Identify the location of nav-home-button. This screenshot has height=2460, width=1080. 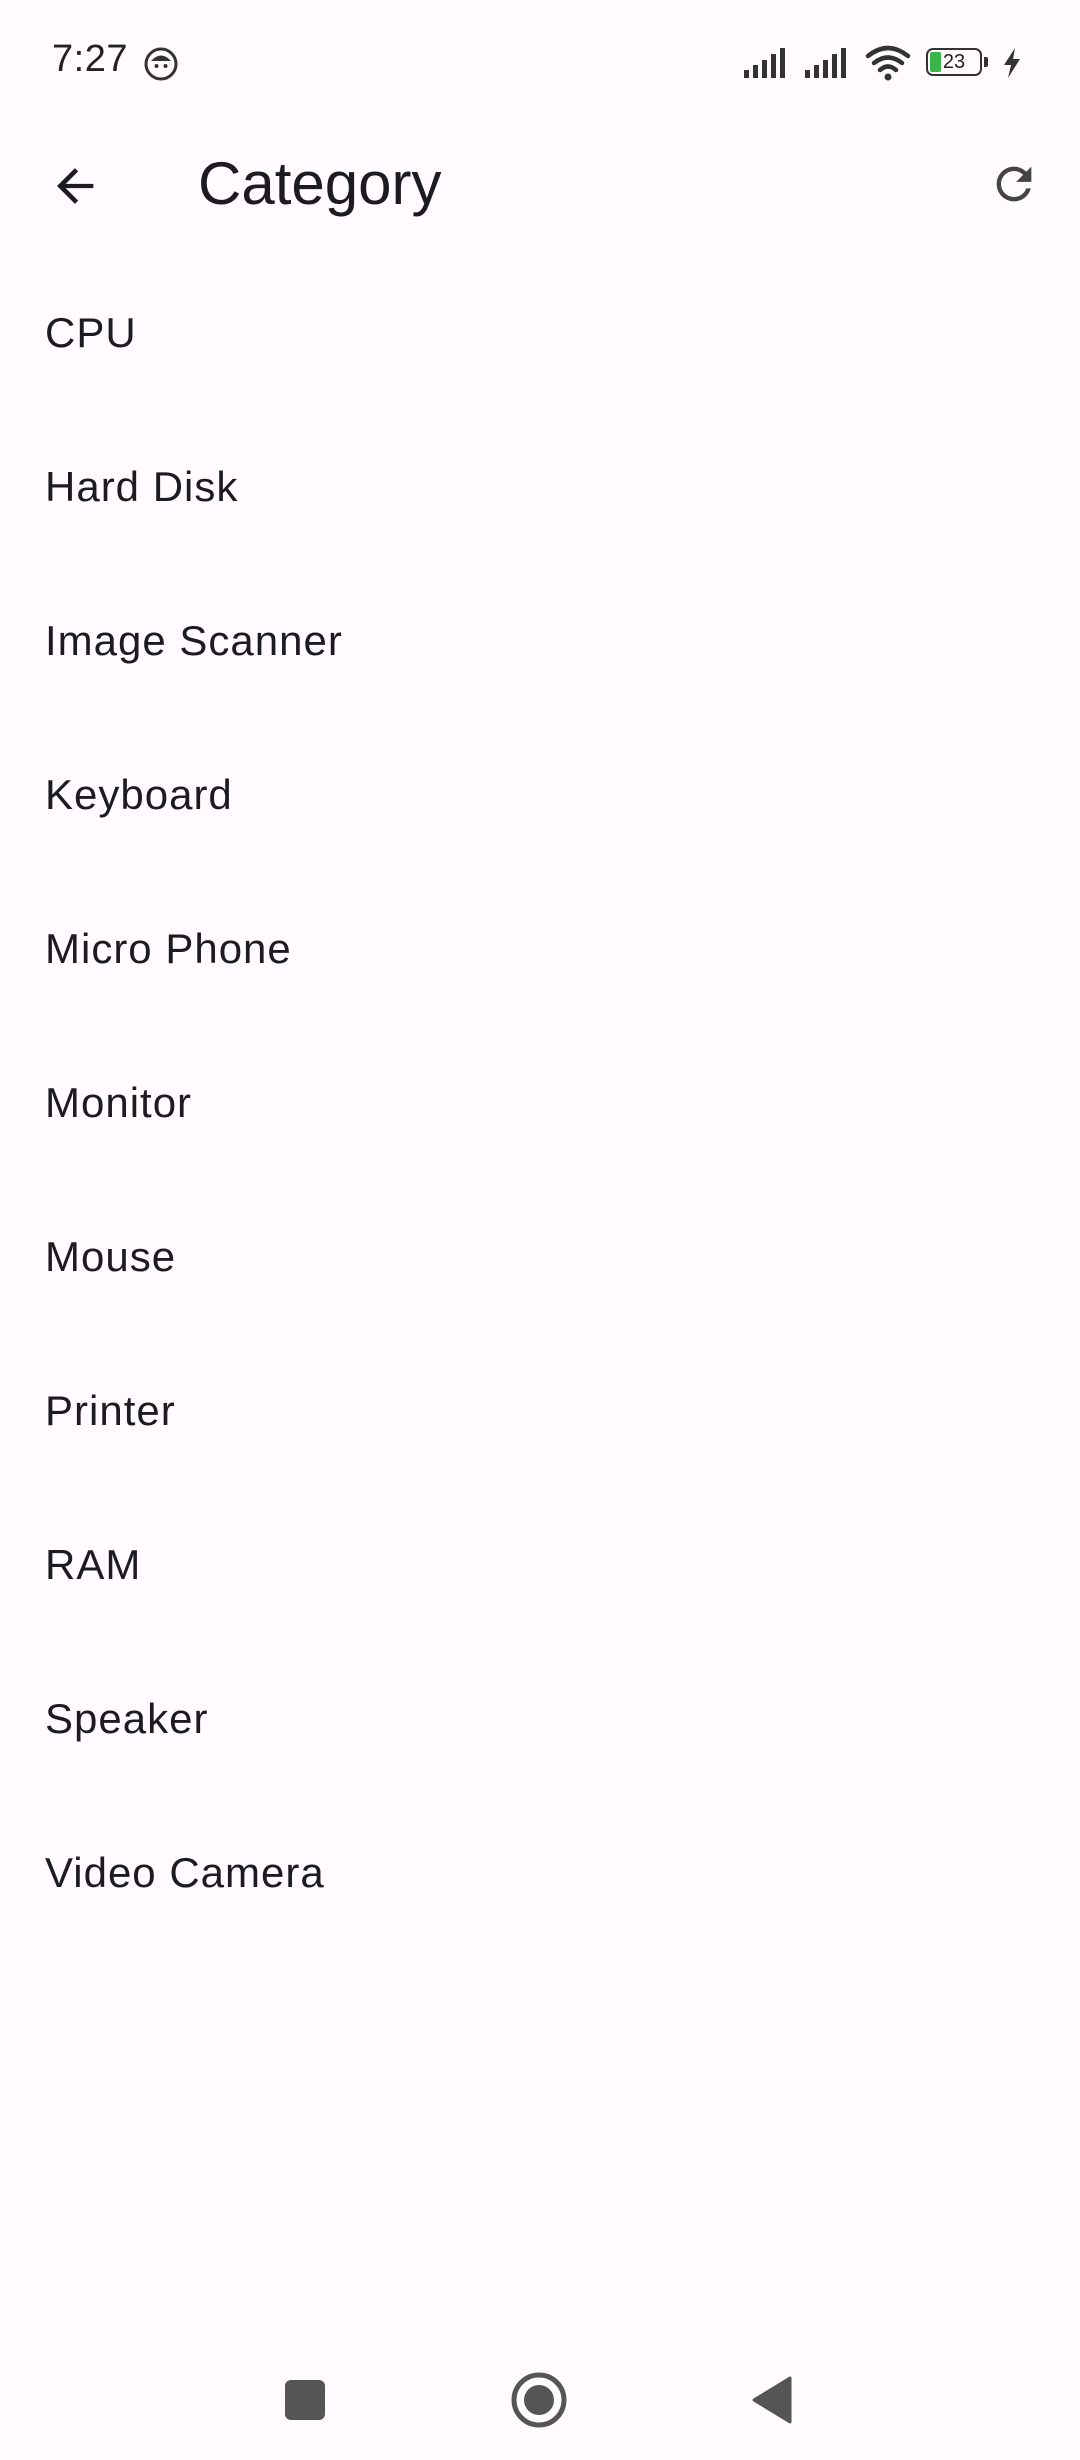
(539, 2400).